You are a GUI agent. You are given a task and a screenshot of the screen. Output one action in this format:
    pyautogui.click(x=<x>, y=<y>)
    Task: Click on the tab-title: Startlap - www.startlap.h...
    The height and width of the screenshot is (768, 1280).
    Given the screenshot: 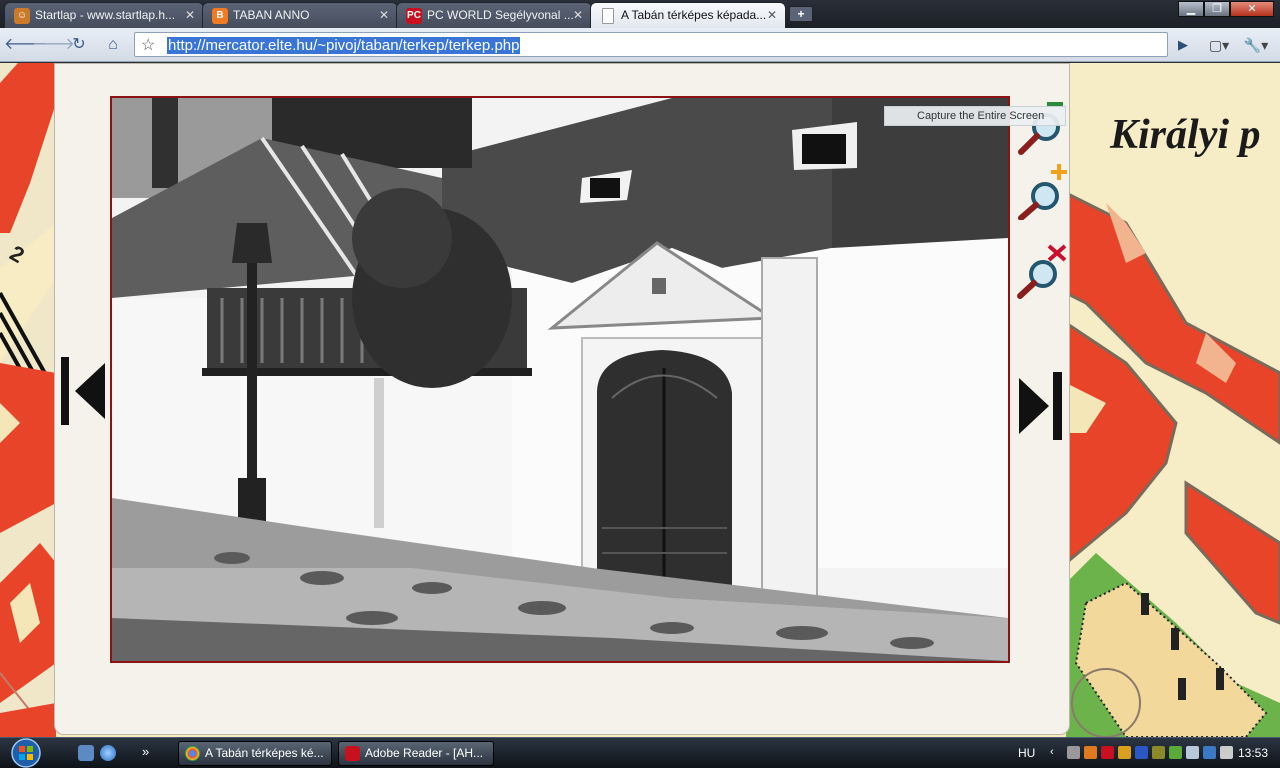 What is the action you would take?
    pyautogui.click(x=105, y=15)
    